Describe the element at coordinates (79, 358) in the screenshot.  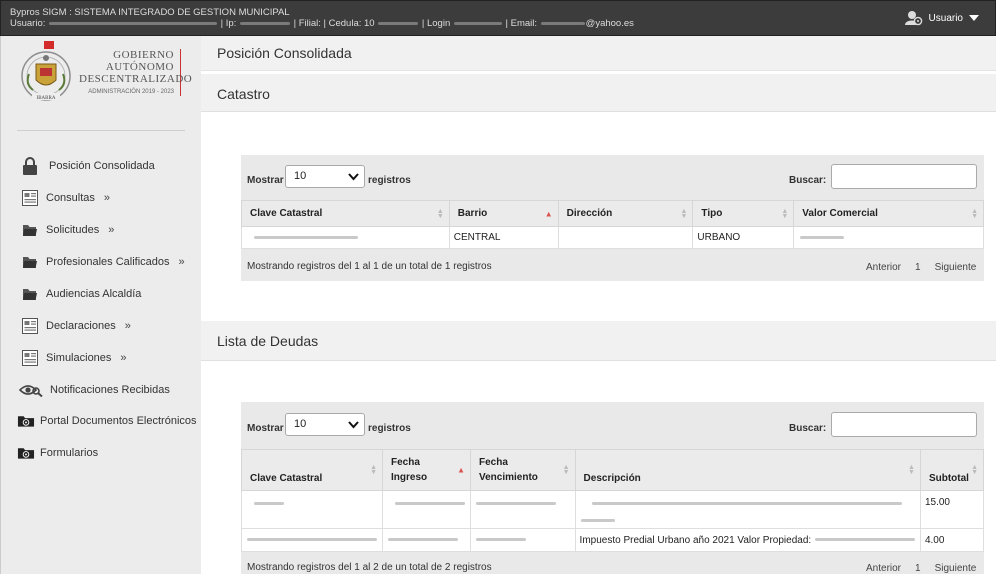
I see `sidebar-item-label: Simulaciones` at that location.